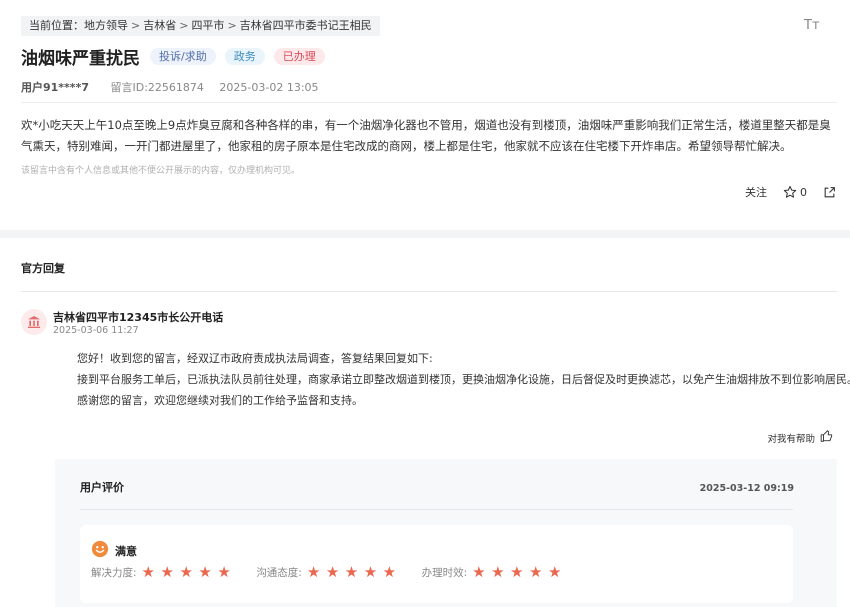 The image size is (850, 607). I want to click on reply-line: 您好！收到您的留言，经双辽市政府责成执法局调查，答复结果回复如下:, so click(255, 358).